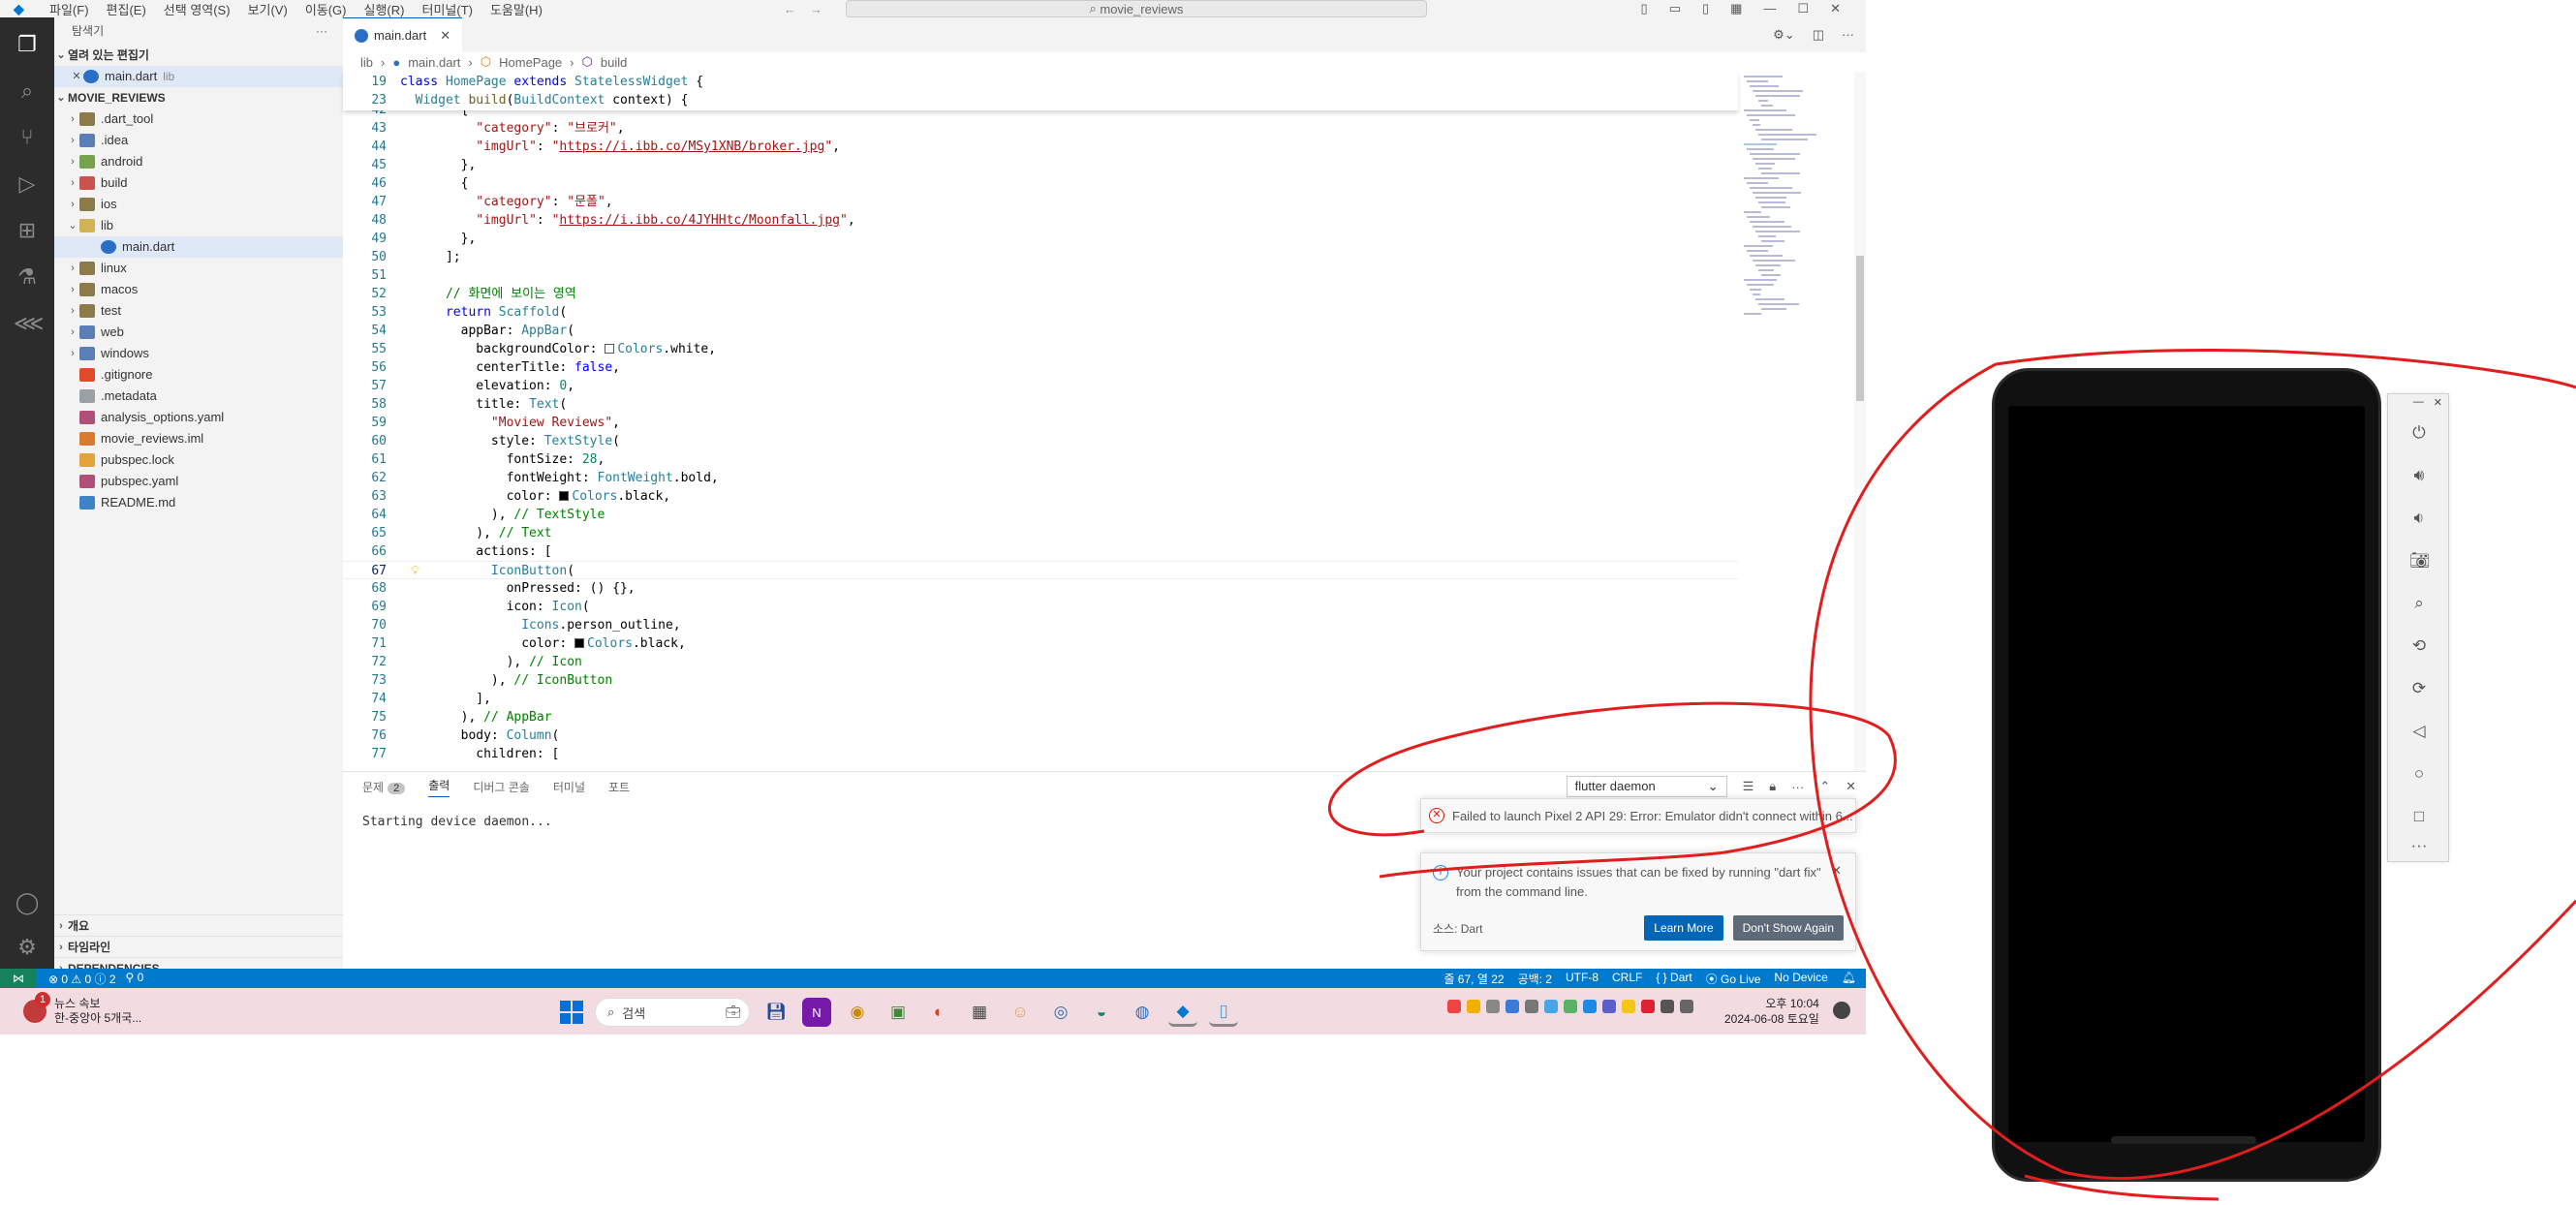  I want to click on sidebar-item-windows: › windows, so click(198, 354).